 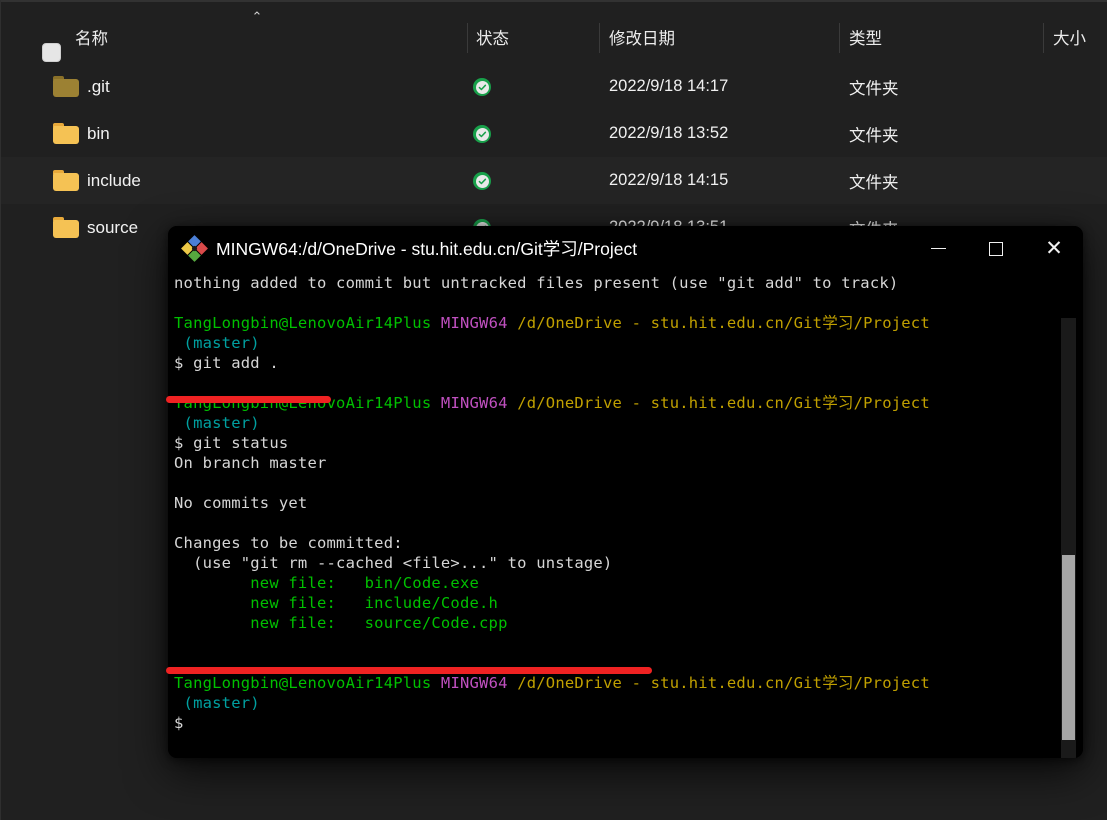 I want to click on explorer-top-divider, so click(x=554, y=1).